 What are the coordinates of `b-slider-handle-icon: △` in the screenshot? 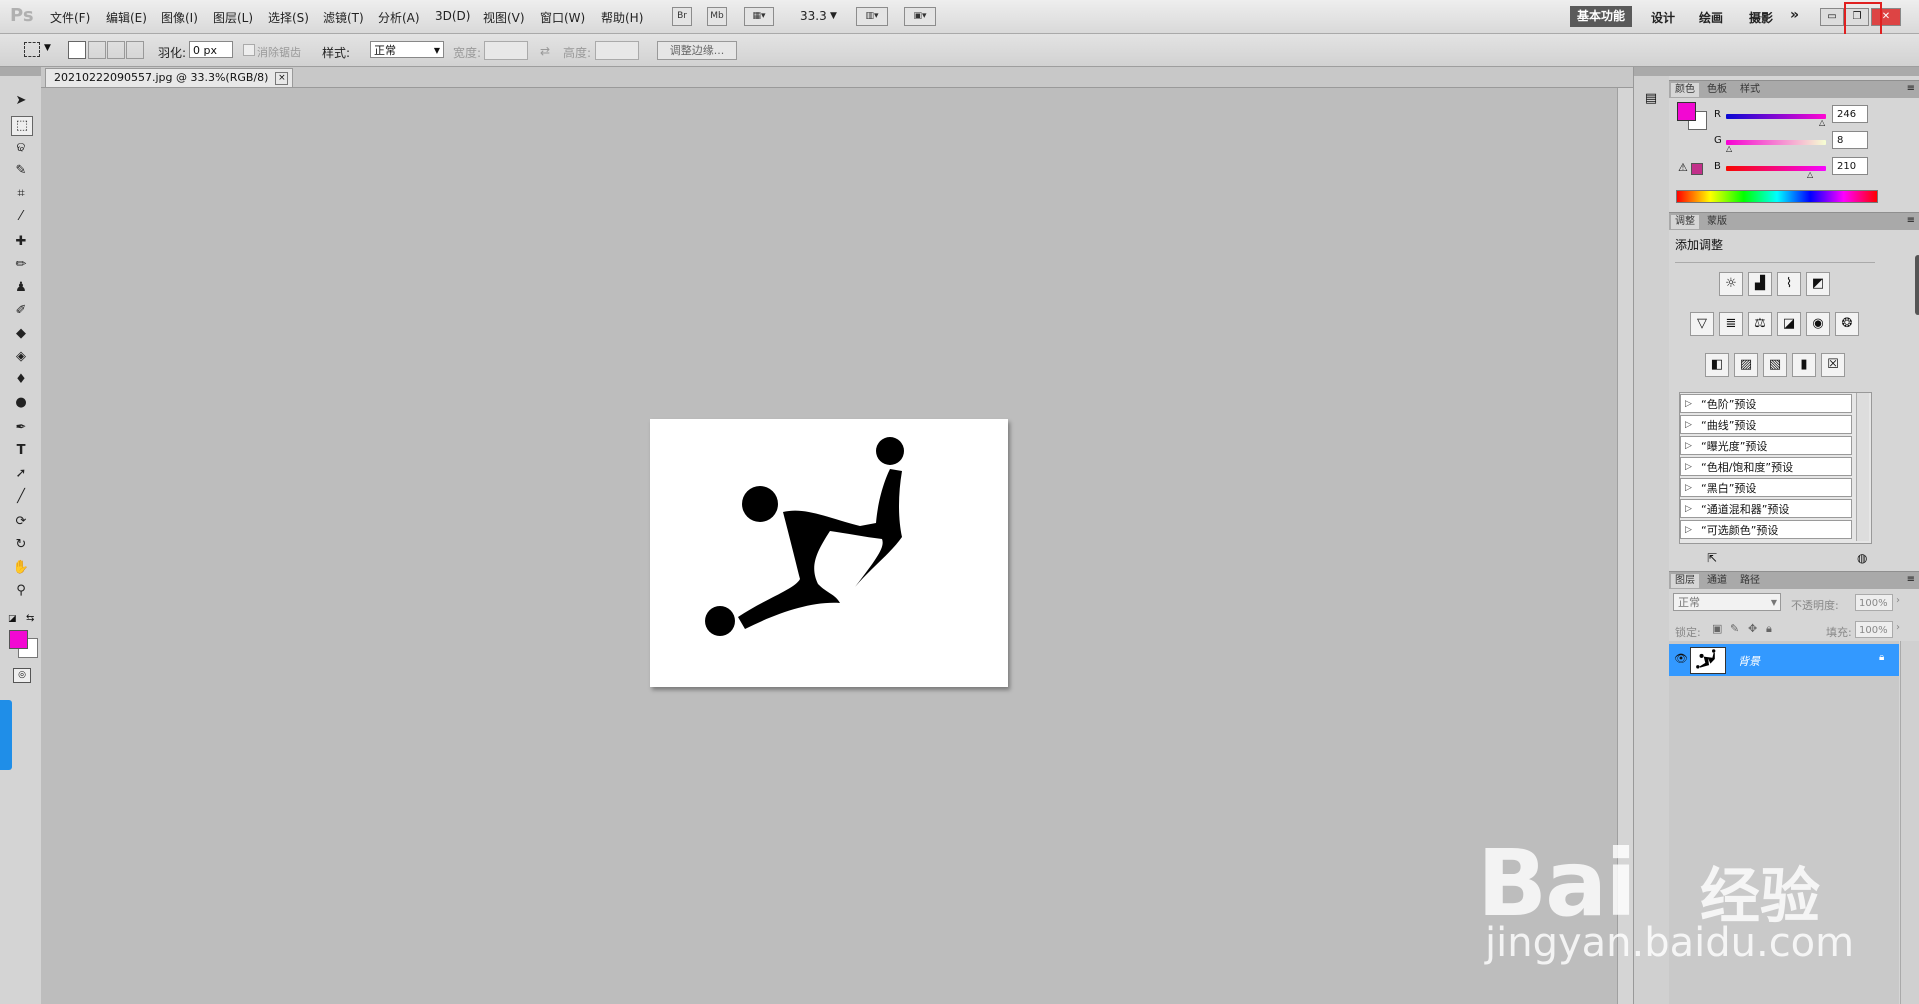 It's located at (1810, 174).